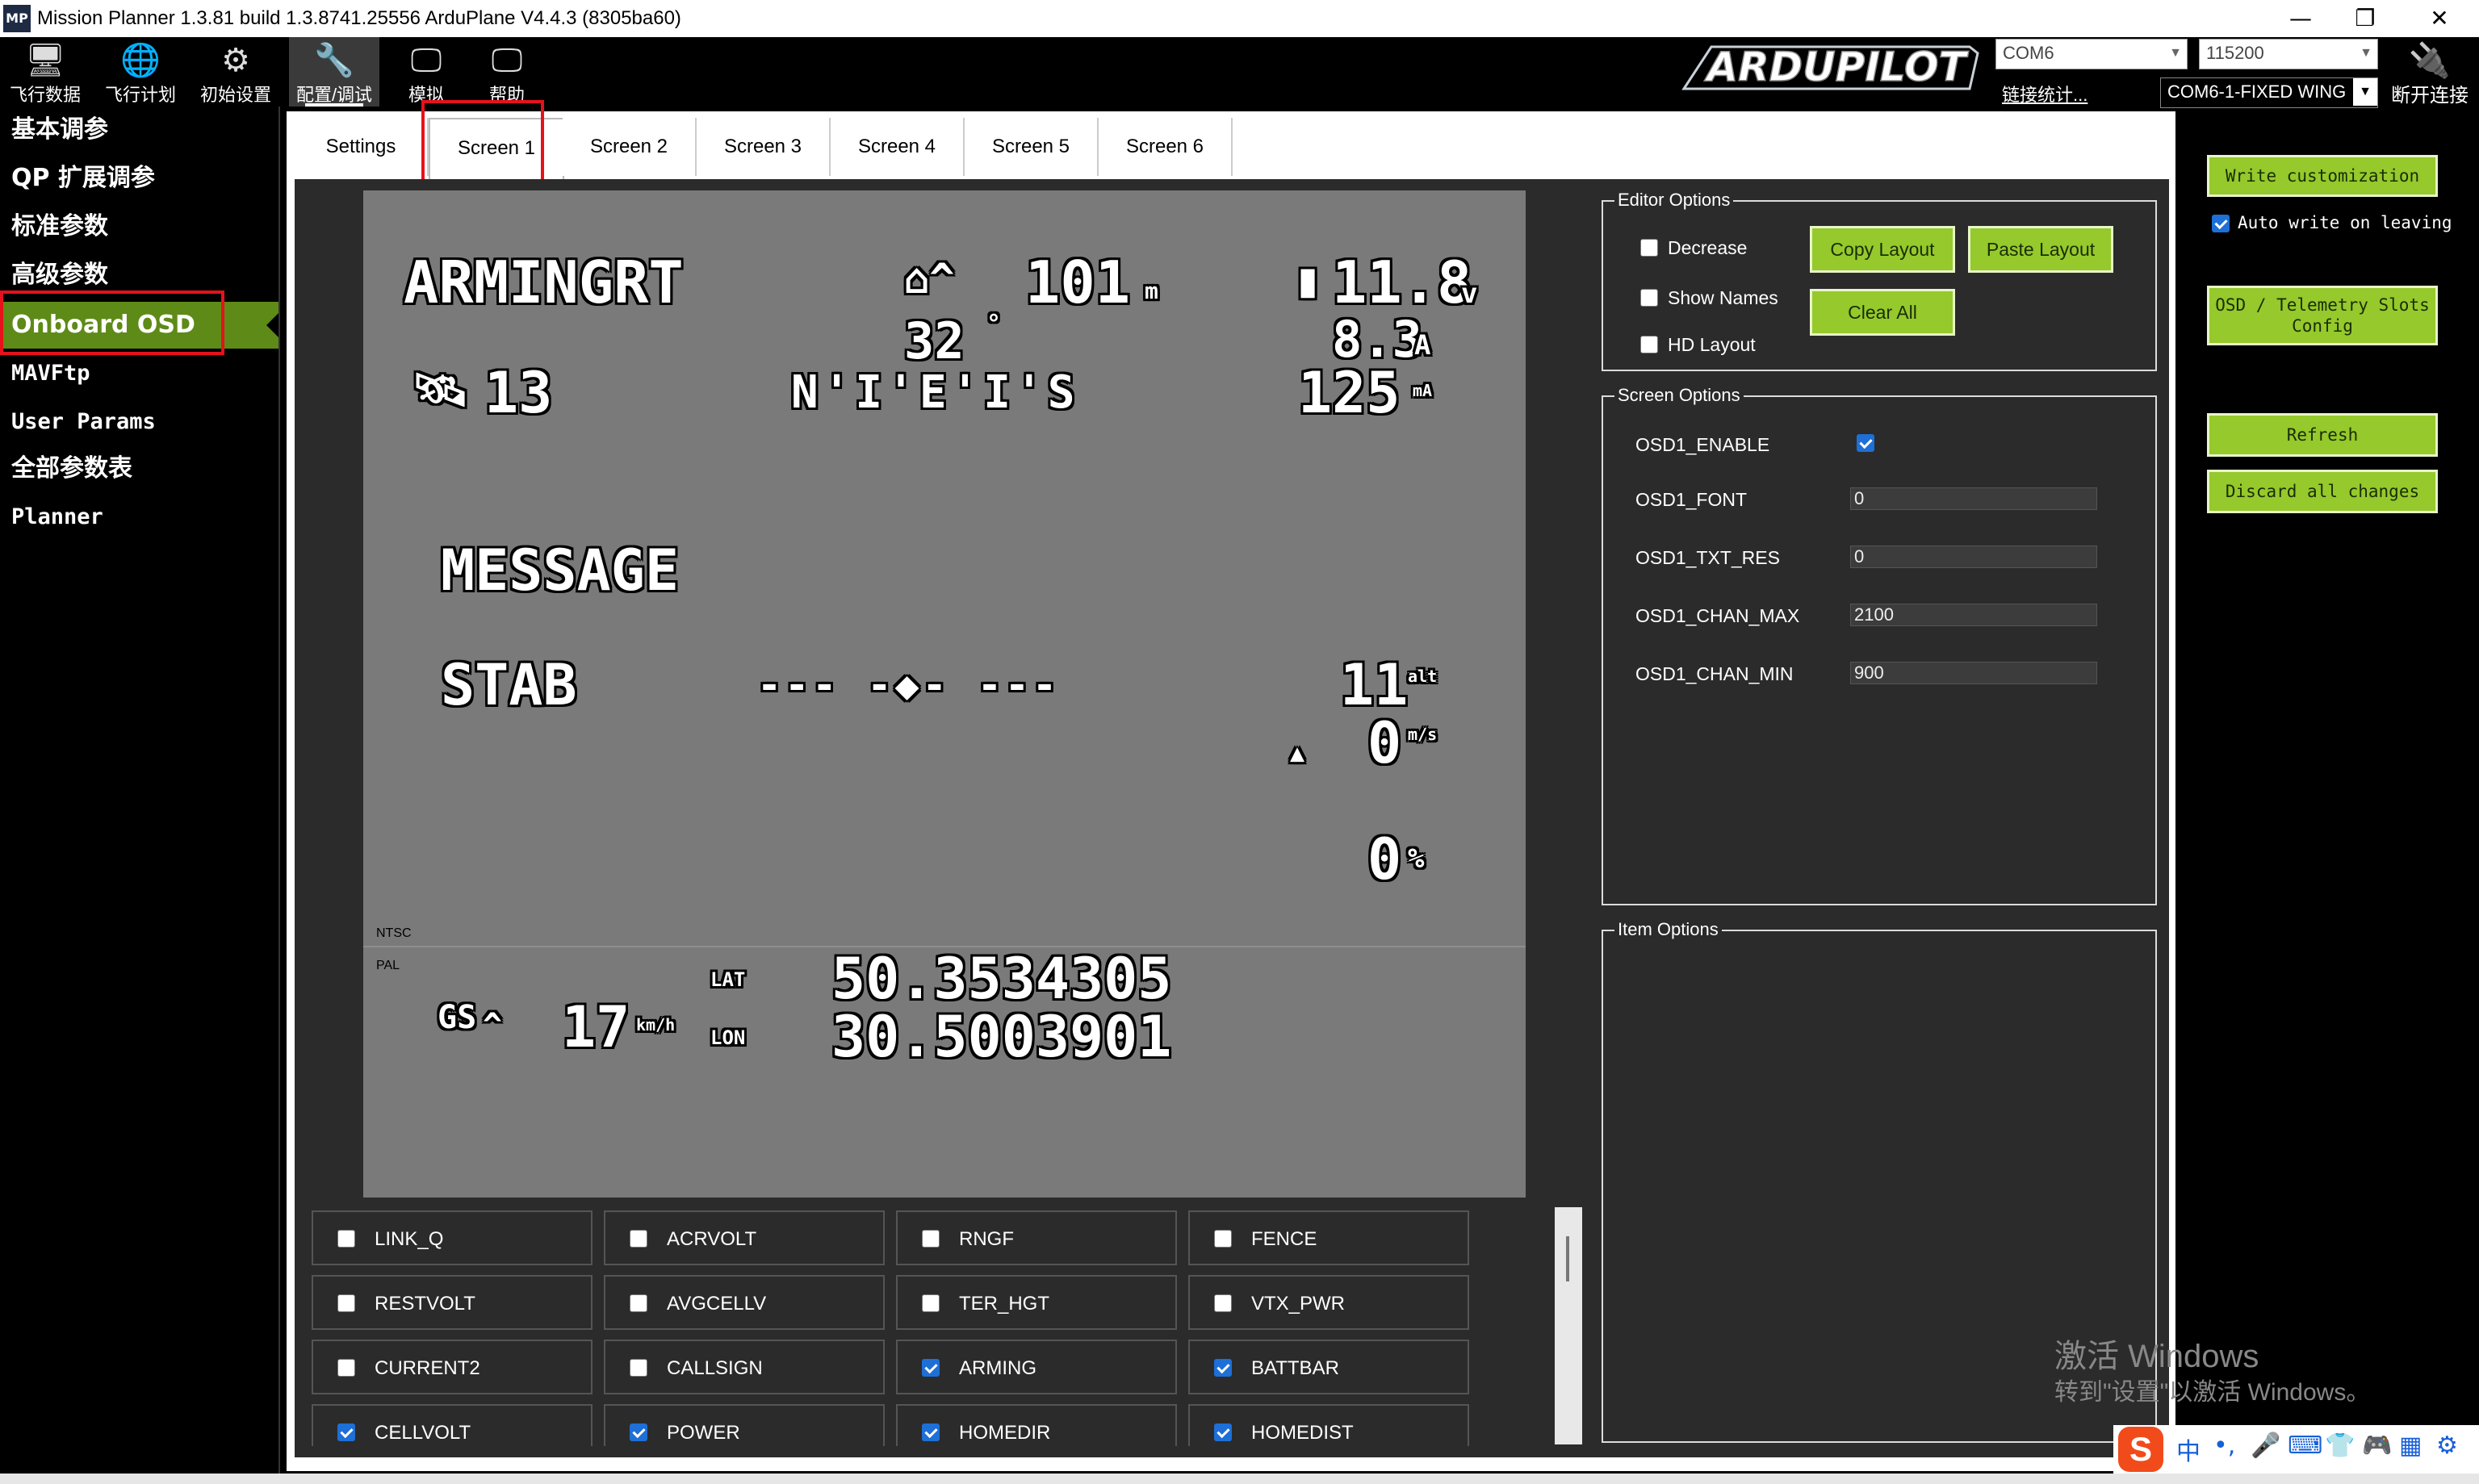 Image resolution: width=2479 pixels, height=1484 pixels. I want to click on osd1-font-field: 0, so click(1974, 499).